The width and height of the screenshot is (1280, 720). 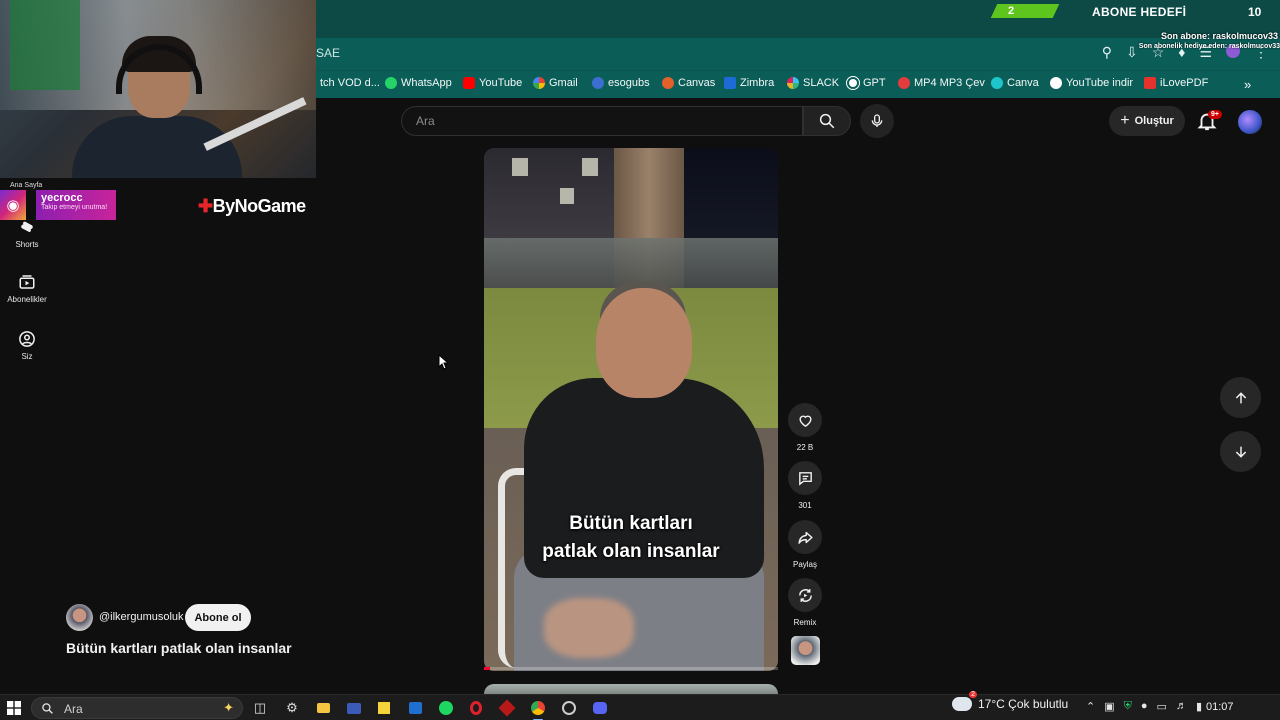 I want to click on sidebar-item-shorts: Shorts, so click(x=27, y=233).